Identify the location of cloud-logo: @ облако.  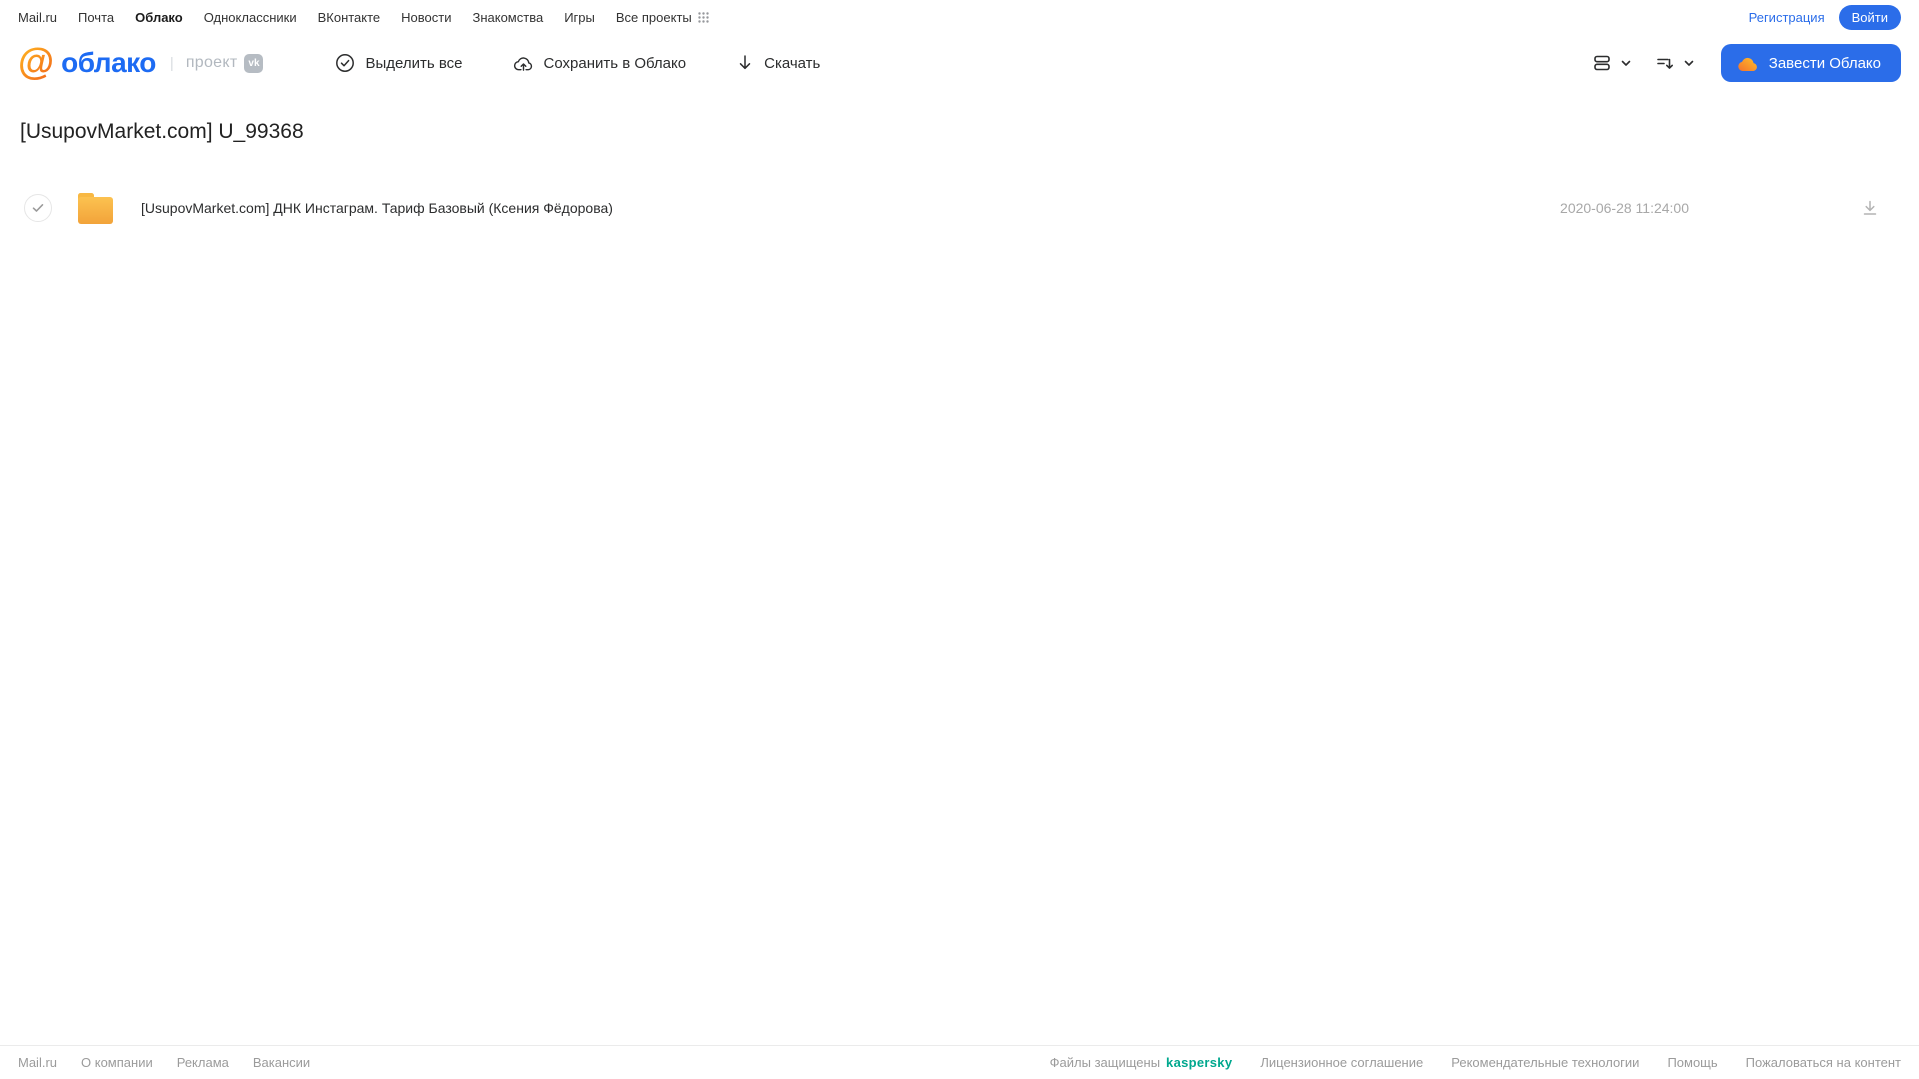
(87, 61).